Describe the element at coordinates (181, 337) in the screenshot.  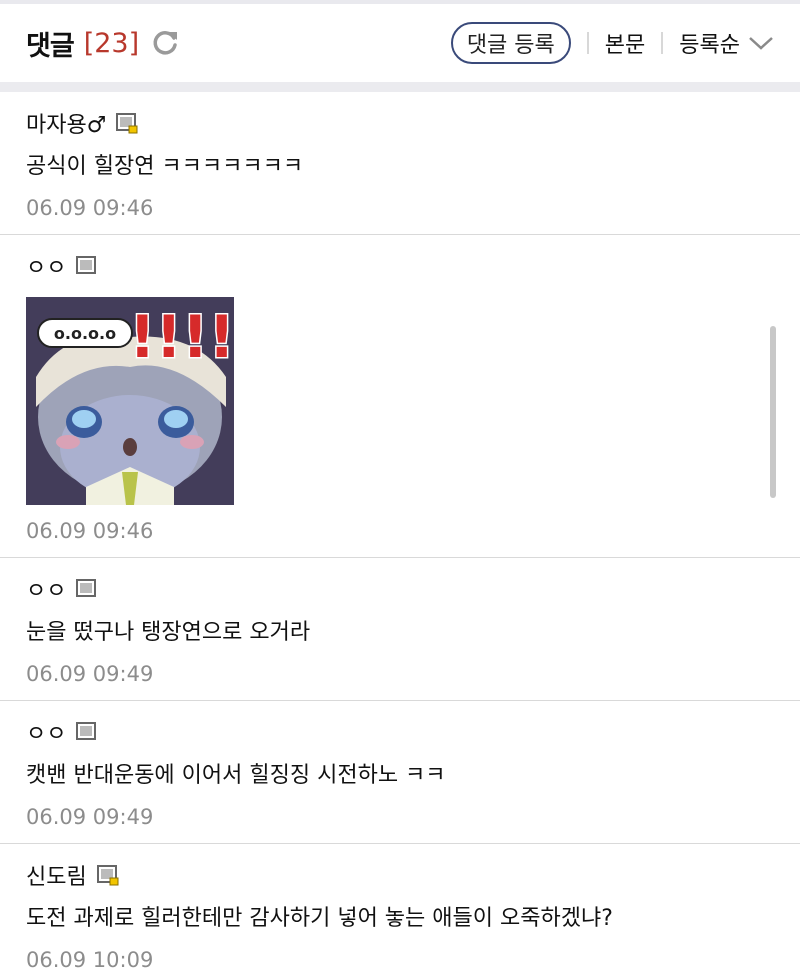
I see `sticker-exclaim: !!!!` at that location.